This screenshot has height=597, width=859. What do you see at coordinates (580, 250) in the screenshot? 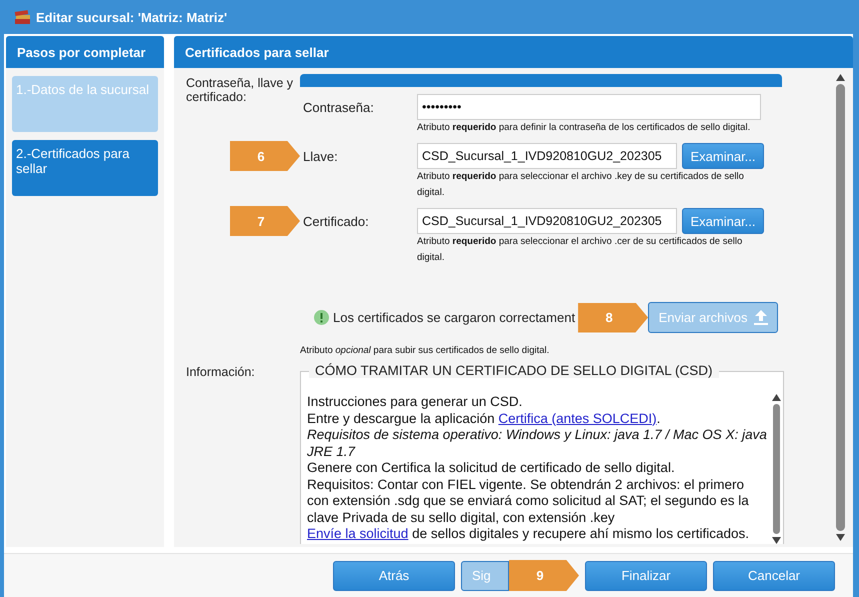
I see `field-hint: Atributo requerido para seleccionar el archivo .cer de su certificados de sello digital.` at bounding box center [580, 250].